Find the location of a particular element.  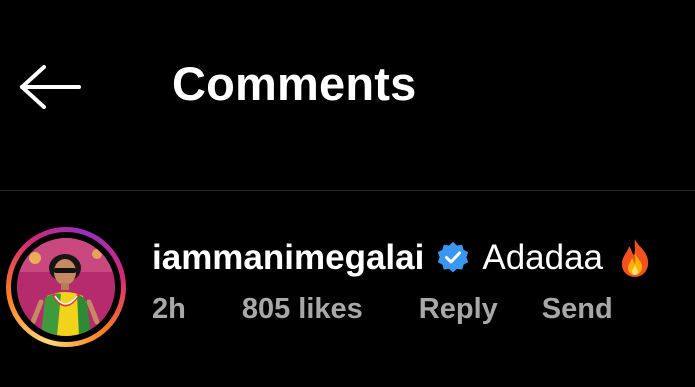

page-title: Comments is located at coordinates (294, 83).